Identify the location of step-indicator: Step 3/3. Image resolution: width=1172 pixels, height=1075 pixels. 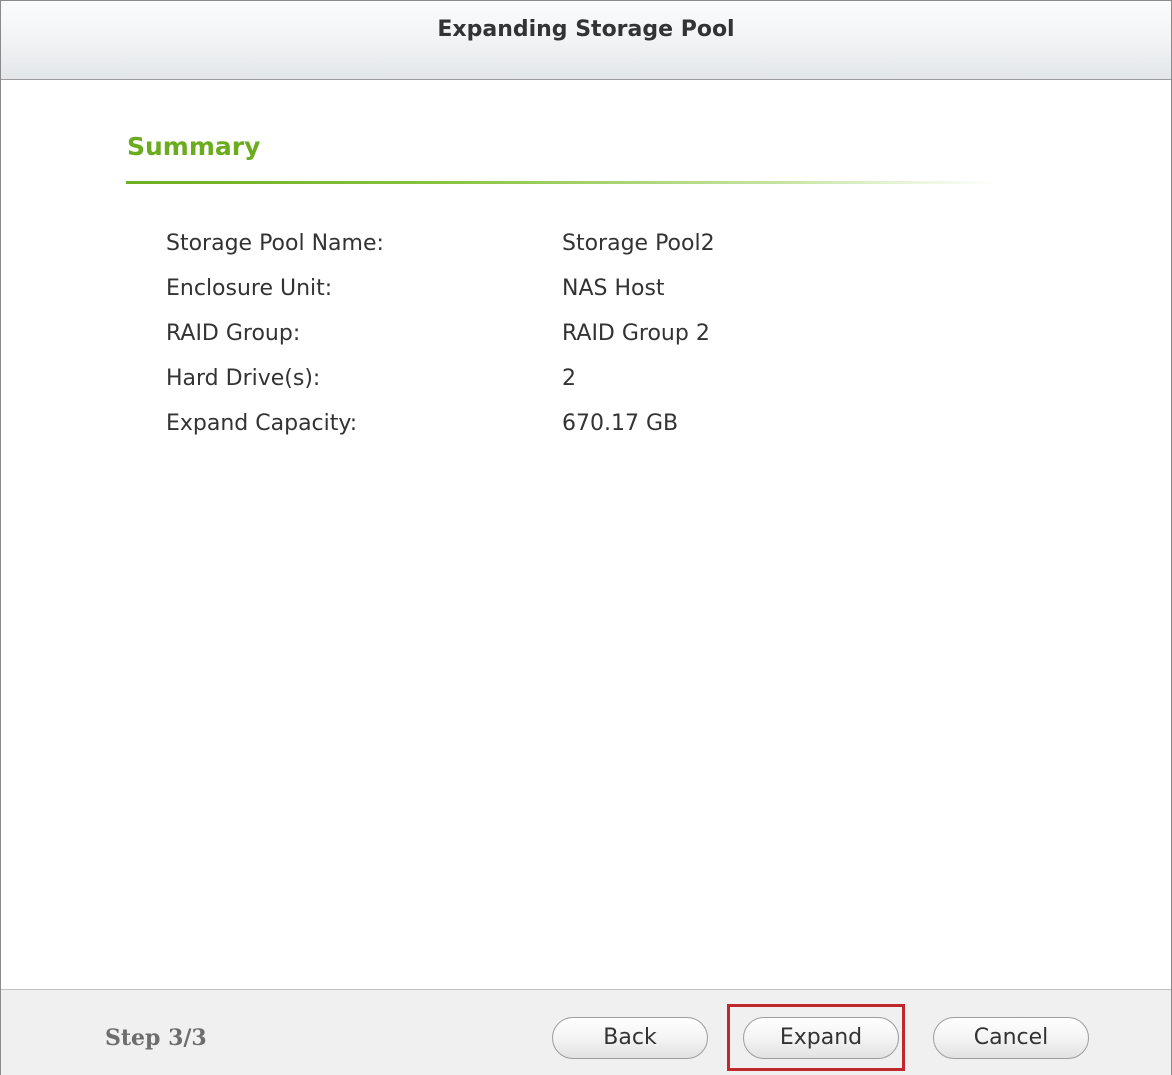
(156, 1038).